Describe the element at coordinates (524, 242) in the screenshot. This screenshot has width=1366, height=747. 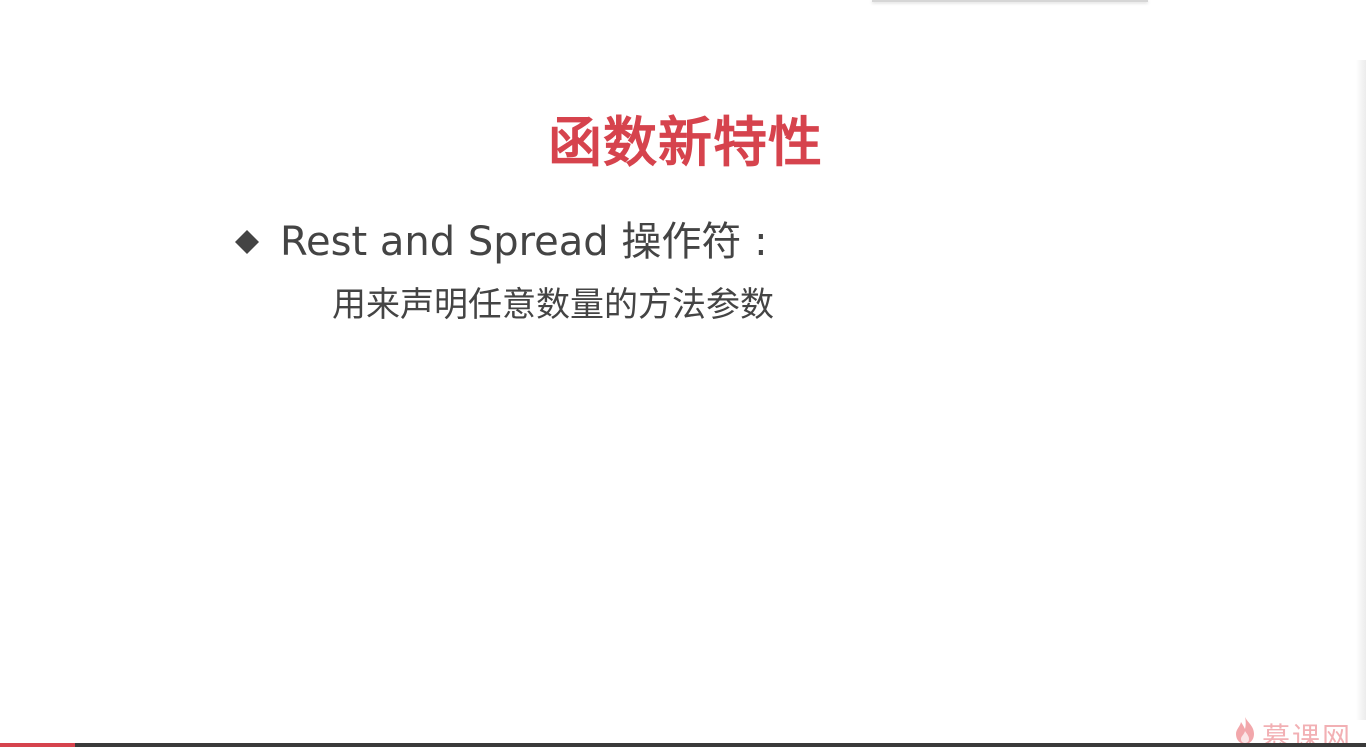
I see `bullet-text: Rest and Spread 操作符 :` at that location.